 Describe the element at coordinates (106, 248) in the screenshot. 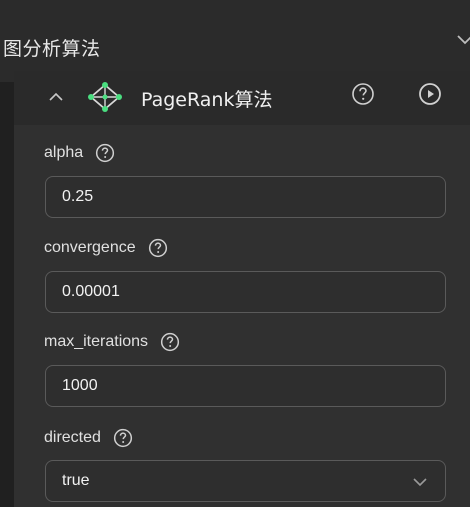

I see `param-label-convergence: convergence` at that location.